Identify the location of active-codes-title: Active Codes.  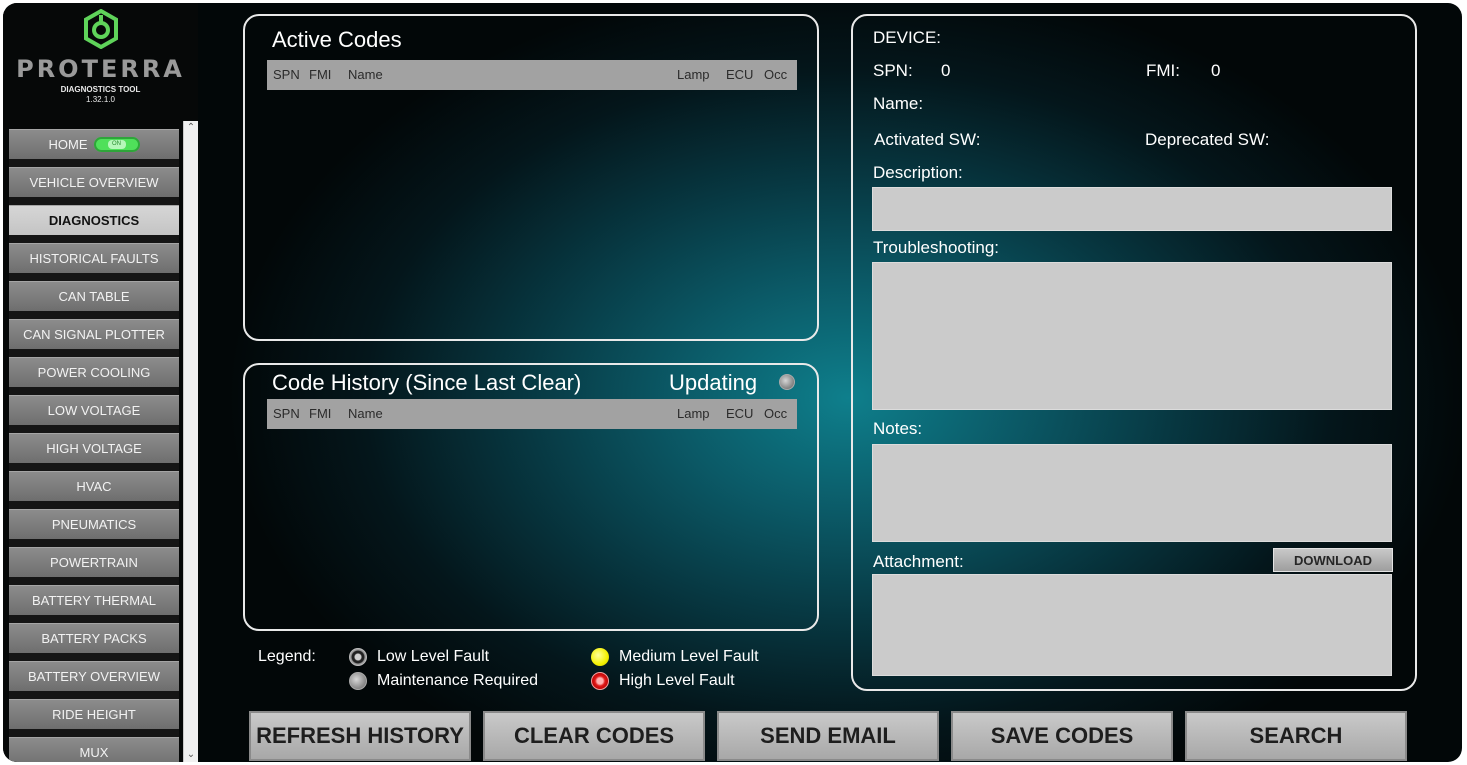
(337, 39).